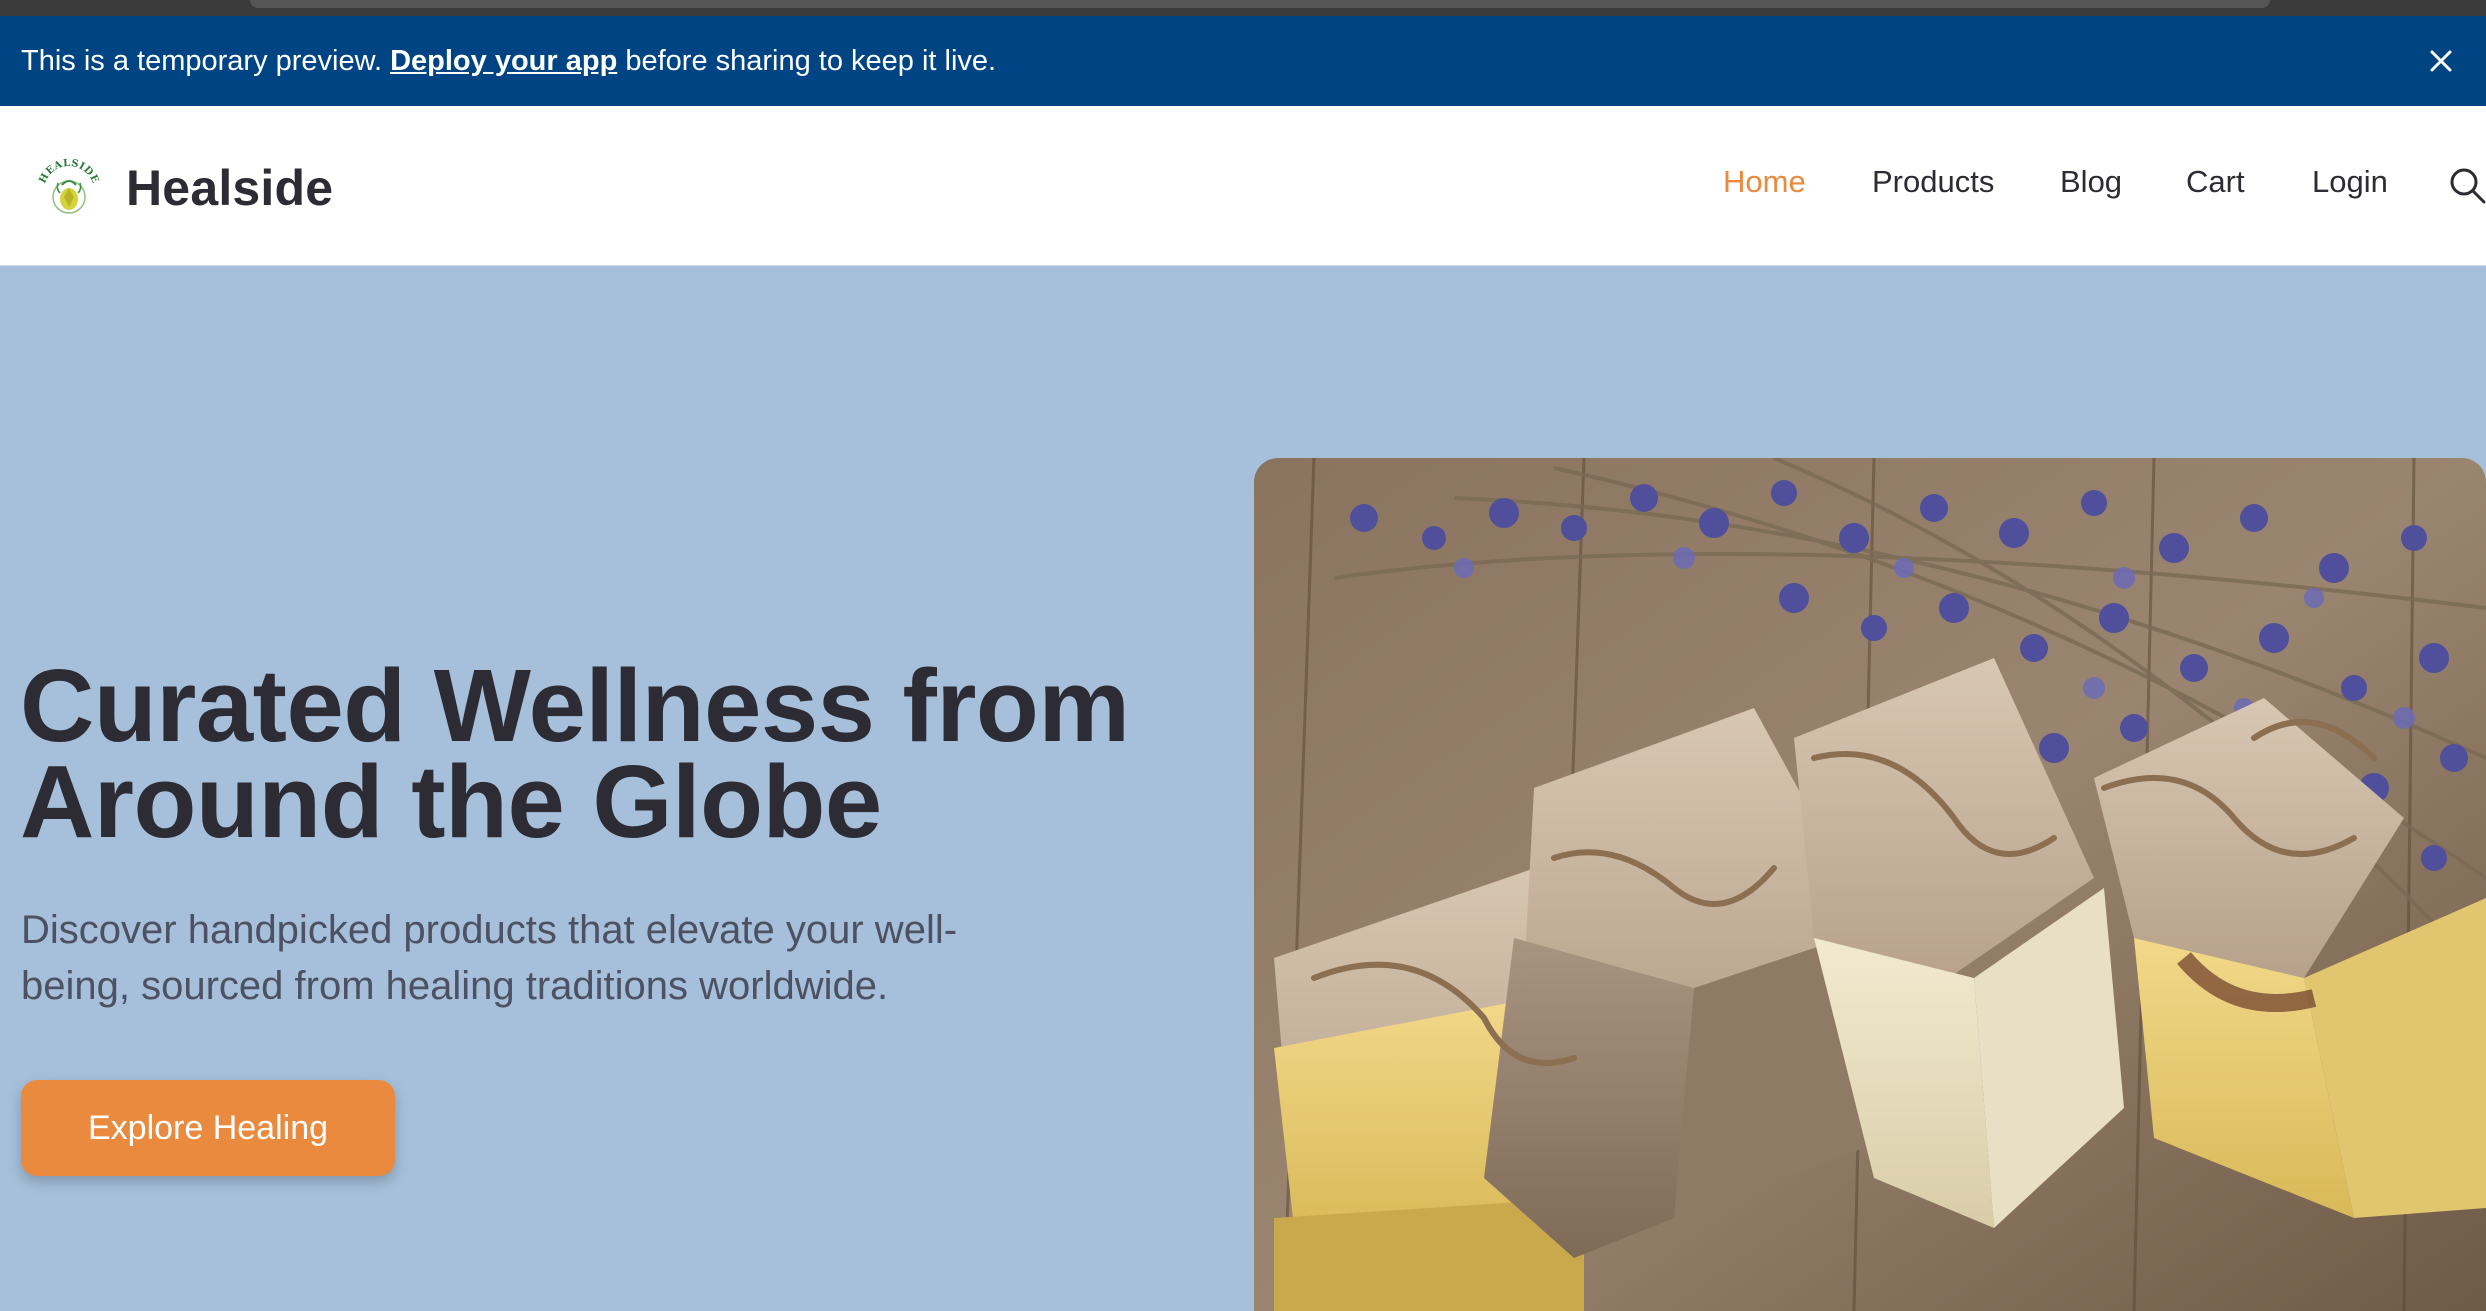 The width and height of the screenshot is (2486, 1311). What do you see at coordinates (208, 1128) in the screenshot?
I see `explore-healing-button: Explore Healing` at bounding box center [208, 1128].